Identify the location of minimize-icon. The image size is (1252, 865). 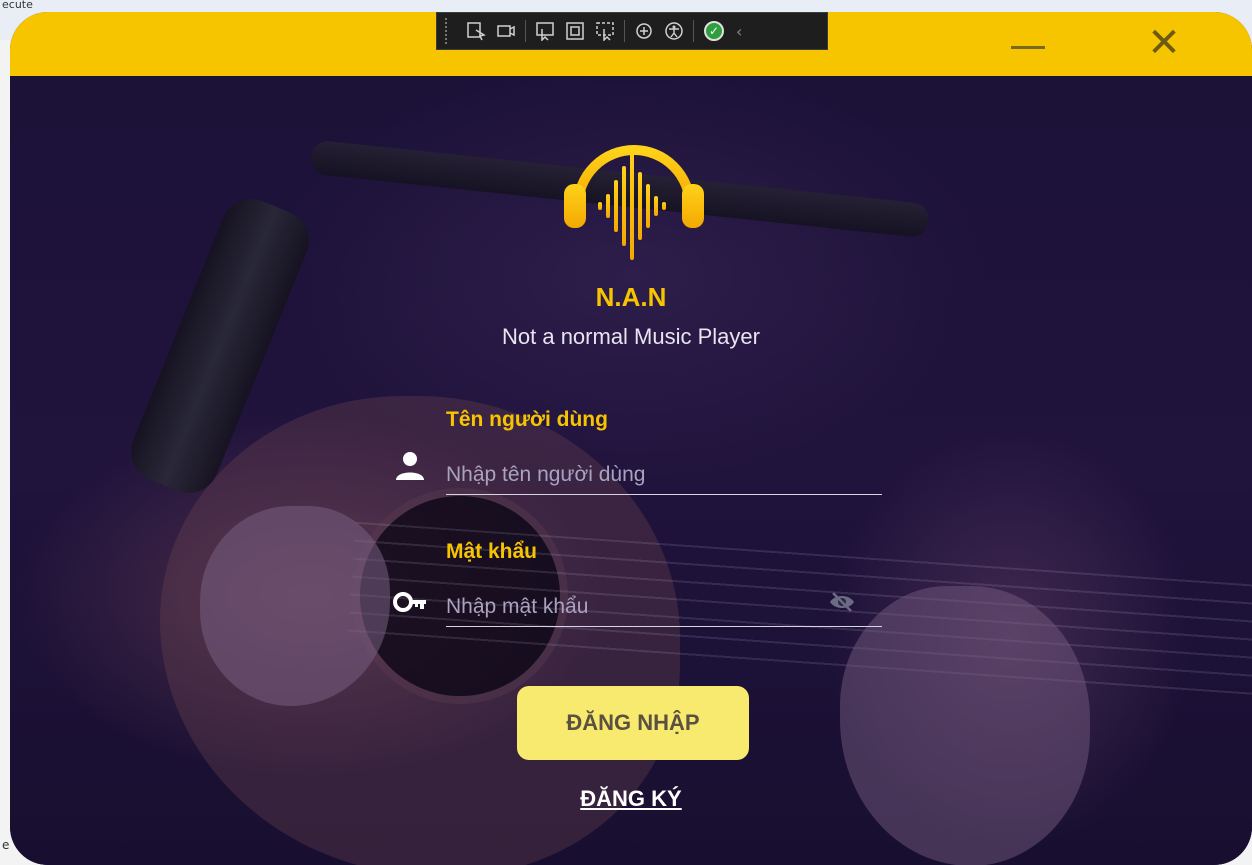
(1028, 47).